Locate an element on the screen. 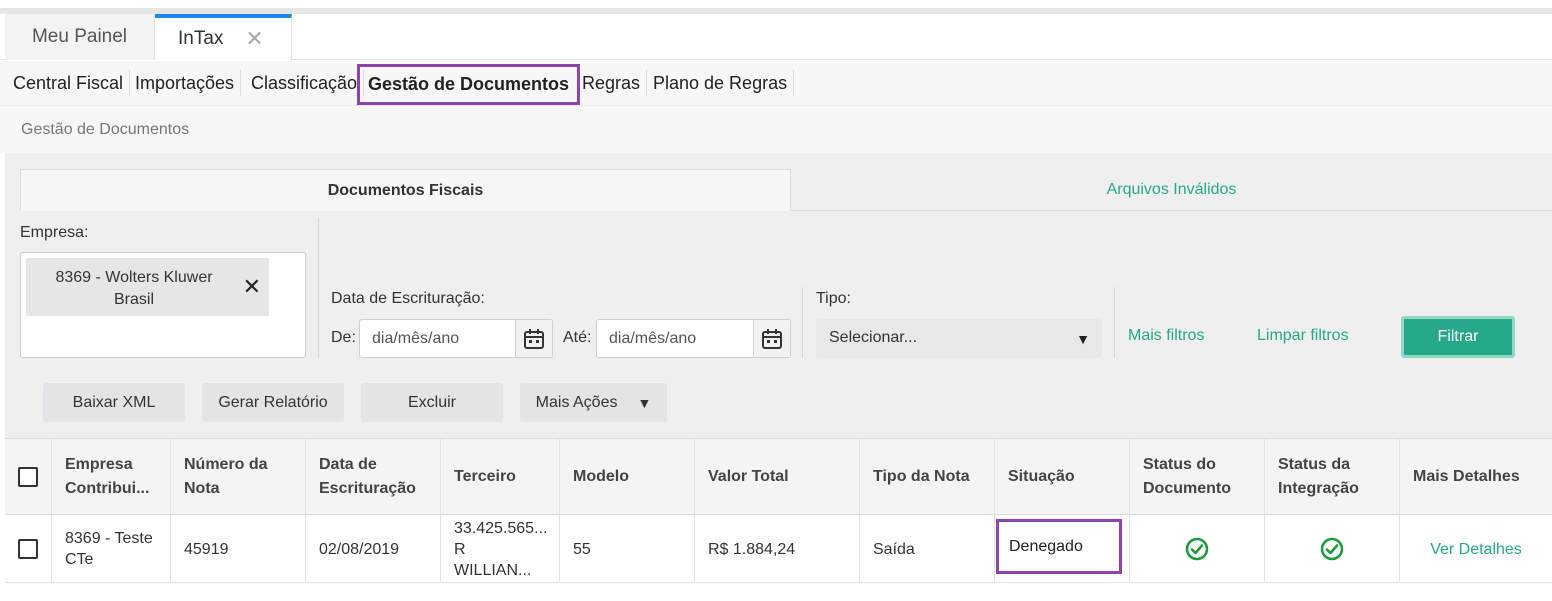  col-situacao: Situação is located at coordinates (1062, 477).